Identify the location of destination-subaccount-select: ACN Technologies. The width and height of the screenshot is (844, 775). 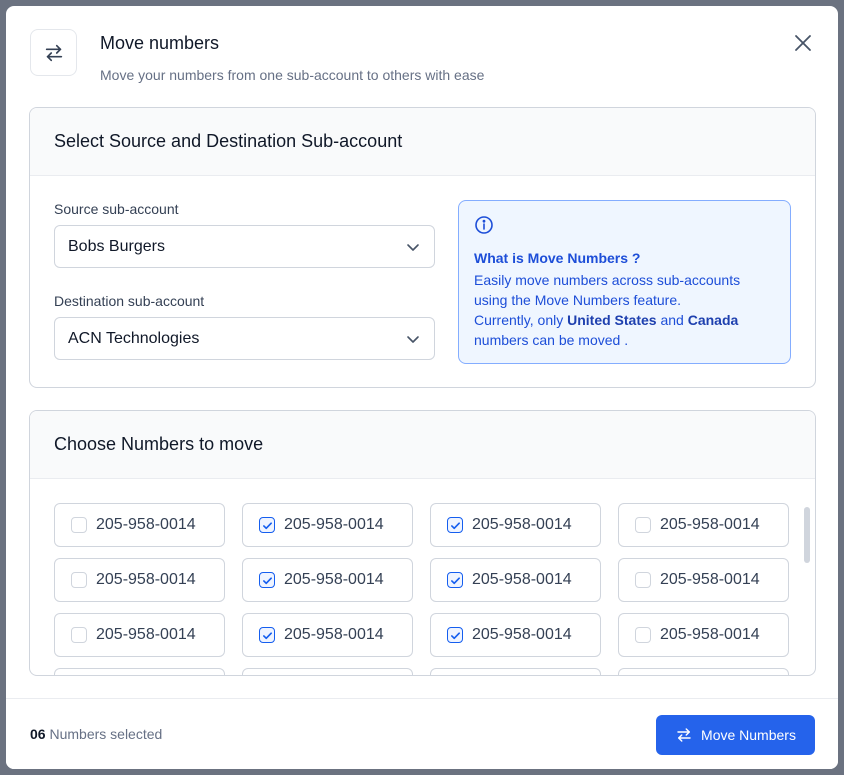
(244, 338).